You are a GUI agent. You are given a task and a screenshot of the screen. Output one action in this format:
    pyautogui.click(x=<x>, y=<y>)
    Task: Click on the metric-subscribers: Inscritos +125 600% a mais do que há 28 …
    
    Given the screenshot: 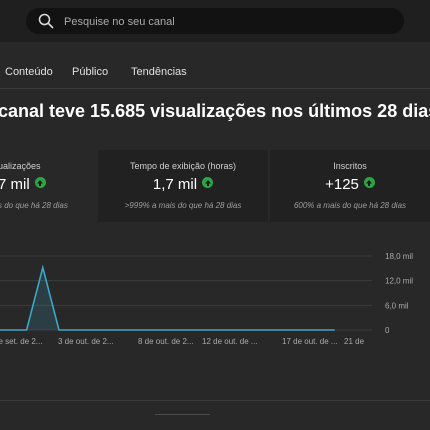 What is the action you would take?
    pyautogui.click(x=350, y=186)
    